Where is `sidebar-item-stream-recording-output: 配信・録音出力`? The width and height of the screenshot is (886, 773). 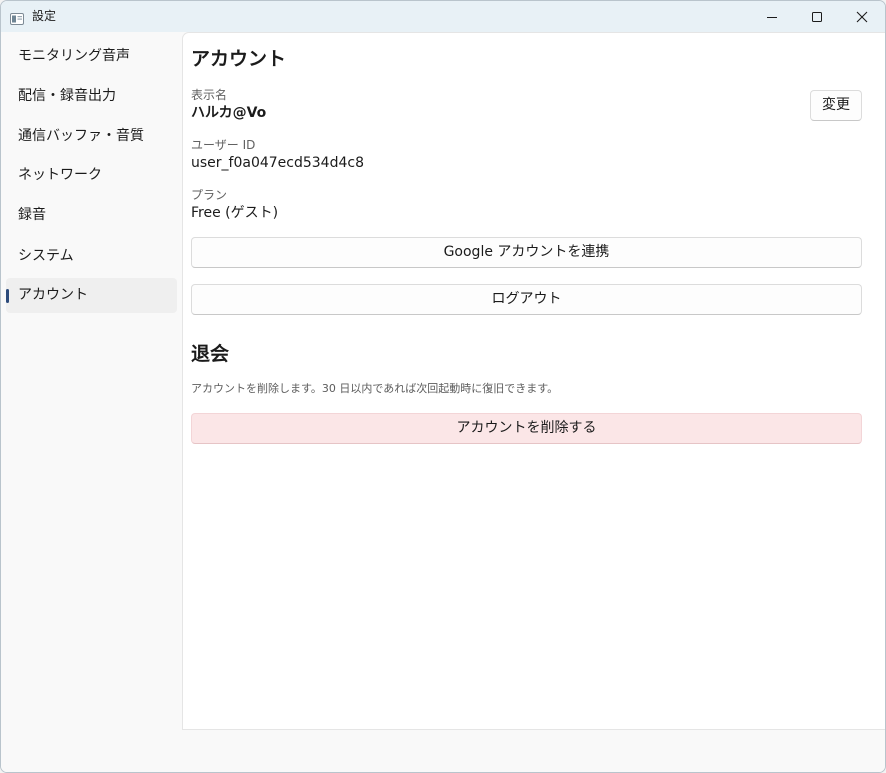
sidebar-item-stream-recording-output: 配信・録音出力 is located at coordinates (91, 96).